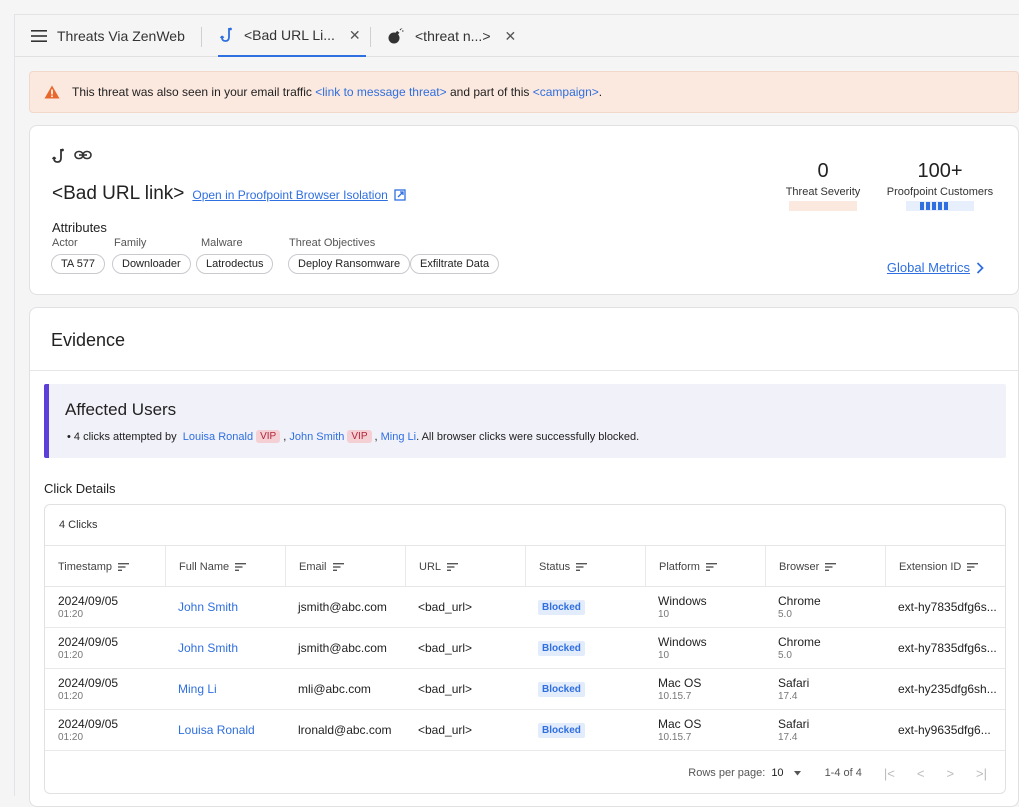 This screenshot has width=1019, height=807. What do you see at coordinates (108, 36) in the screenshot?
I see `tab-threats-via-zenweb: Threats Via ZenWeb` at bounding box center [108, 36].